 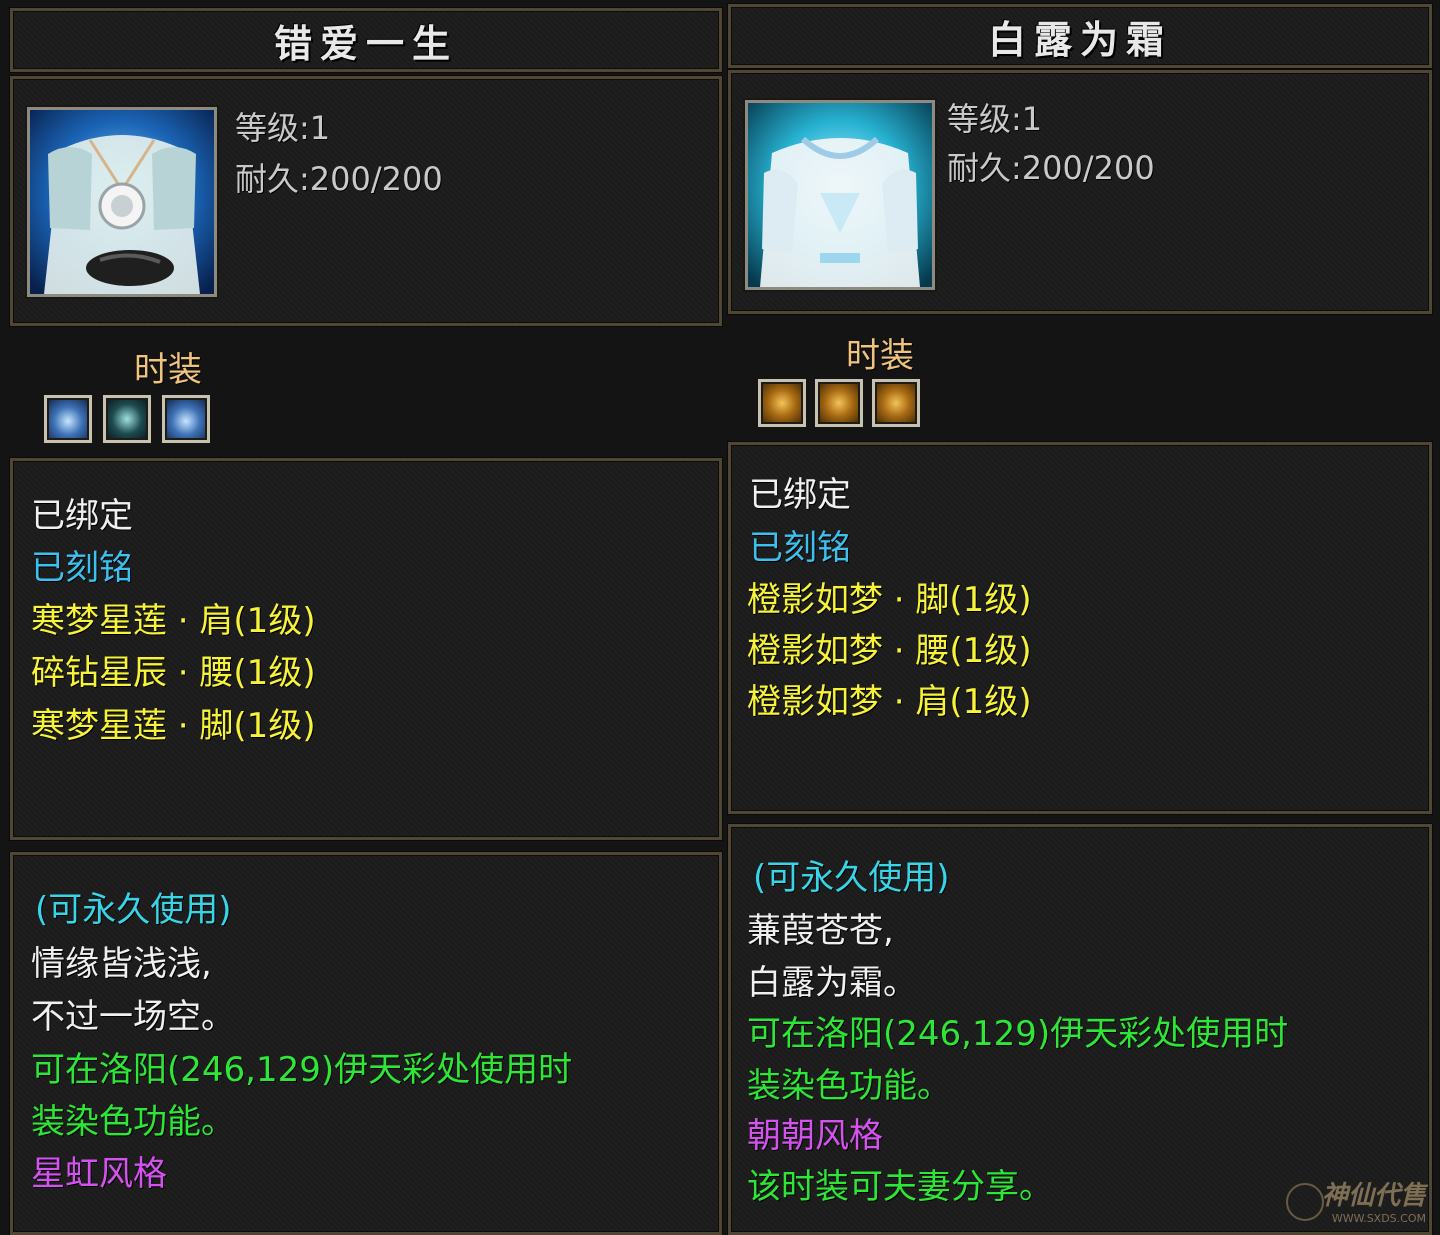 I want to click on item-title-bar: 错爱一生, so click(x=366, y=40).